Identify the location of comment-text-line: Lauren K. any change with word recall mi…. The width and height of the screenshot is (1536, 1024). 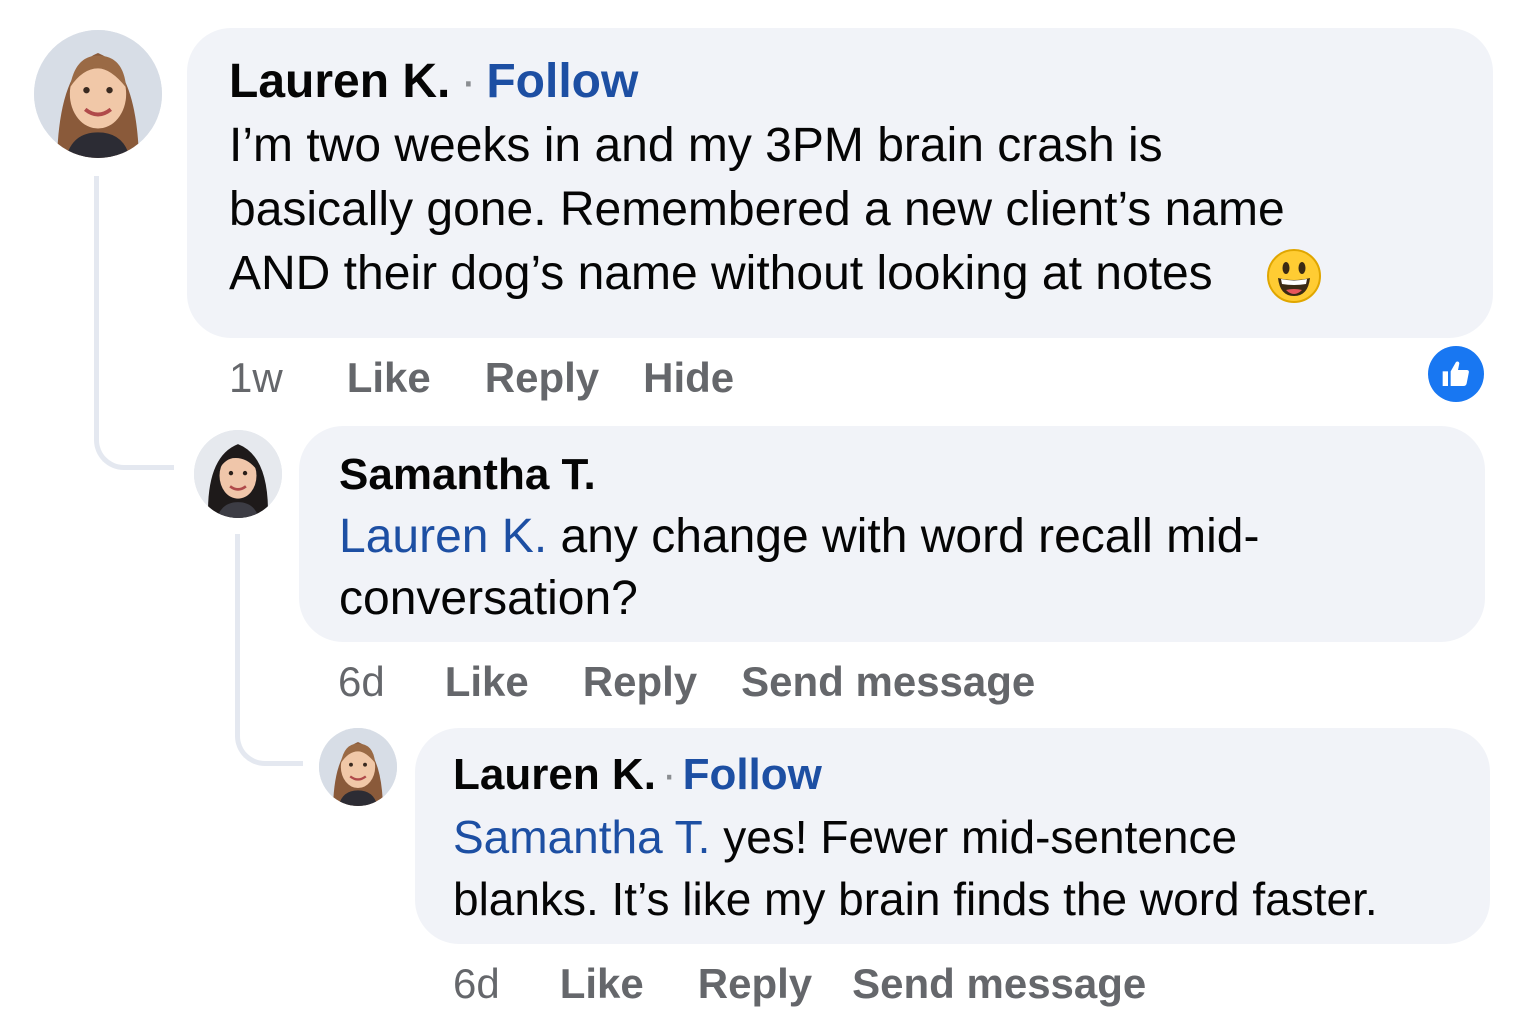
(892, 537).